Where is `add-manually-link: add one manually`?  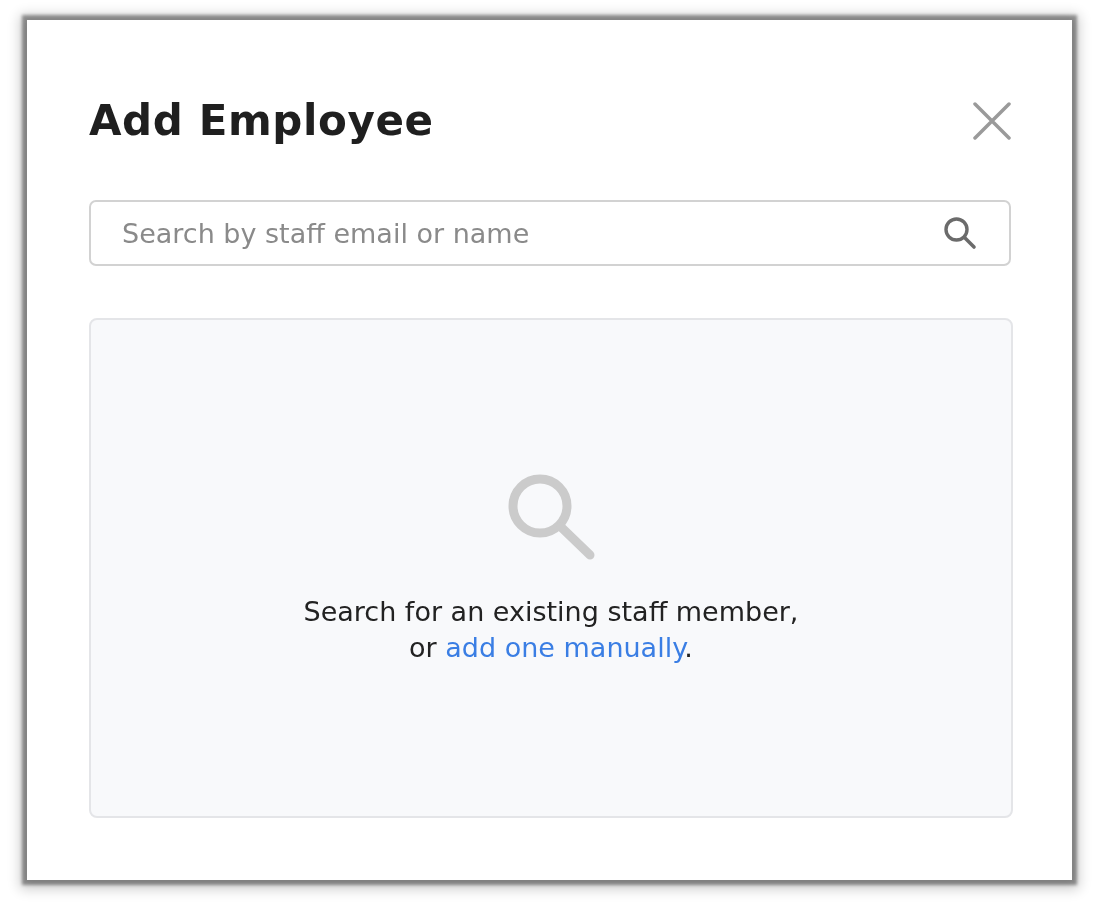
add-manually-link: add one manually is located at coordinates (565, 647).